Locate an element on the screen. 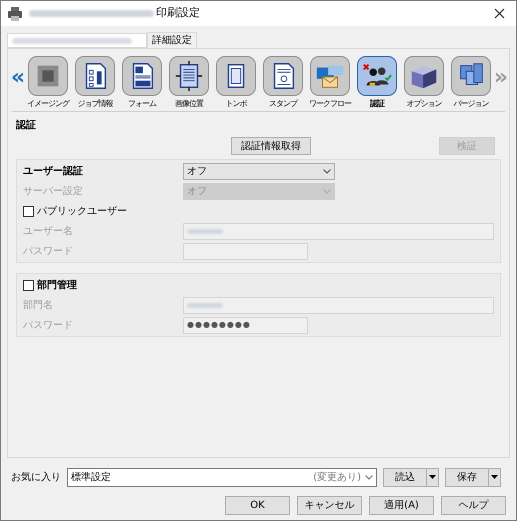 The width and height of the screenshot is (517, 521). dialog-button: ヘルプ is located at coordinates (473, 505).